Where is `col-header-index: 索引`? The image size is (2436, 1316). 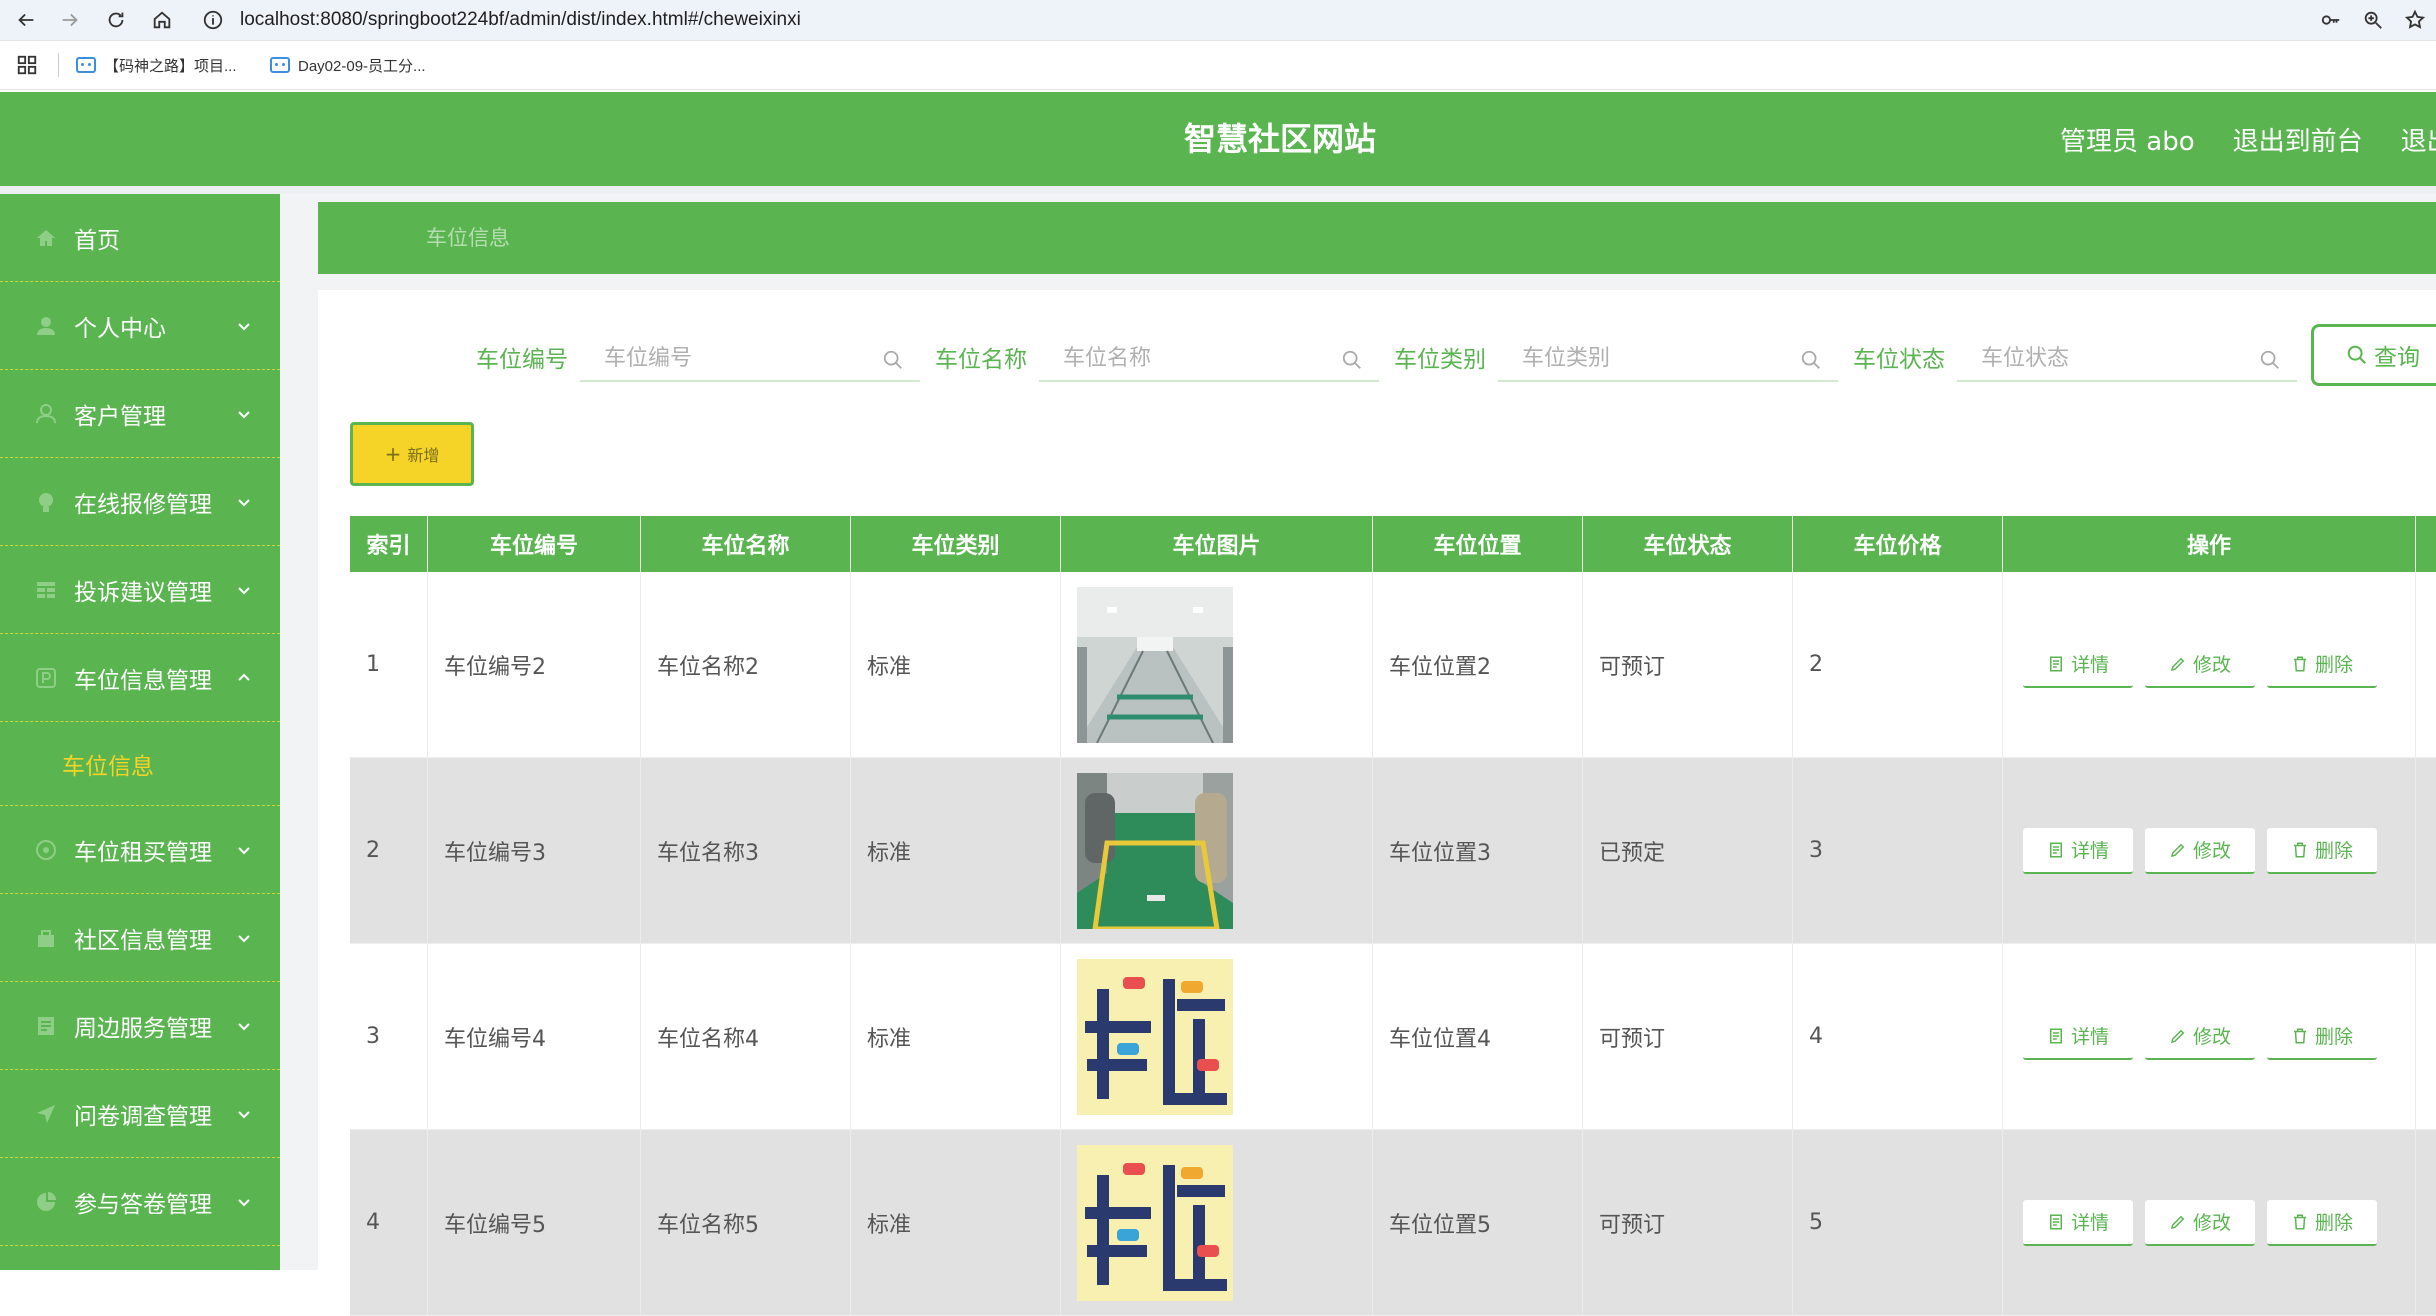 col-header-index: 索引 is located at coordinates (389, 544).